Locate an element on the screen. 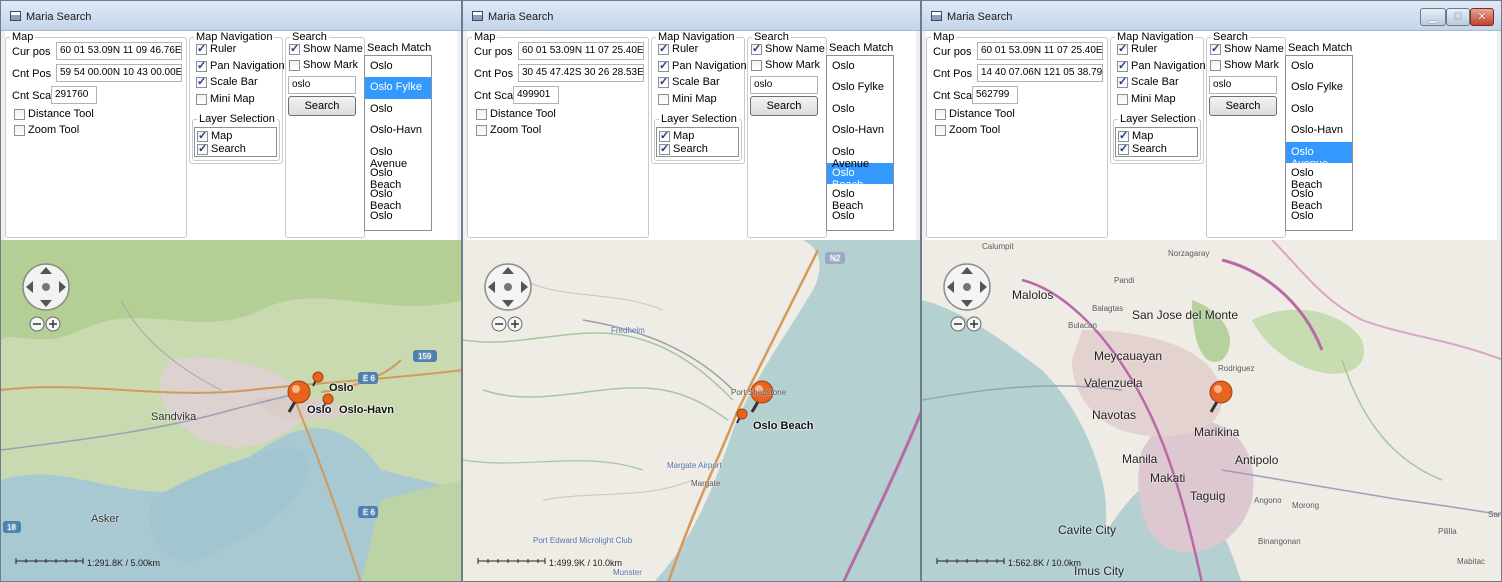  cnt-pos-field: 59 54 00.00N 10 43 00.00E is located at coordinates (119, 73).